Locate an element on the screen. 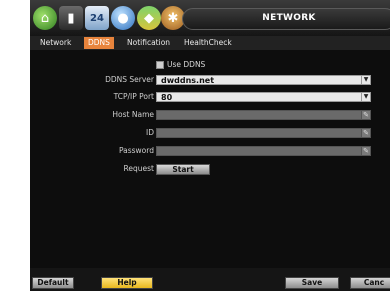 The width and height of the screenshot is (390, 291). record-icon: ▮ is located at coordinates (71, 18).